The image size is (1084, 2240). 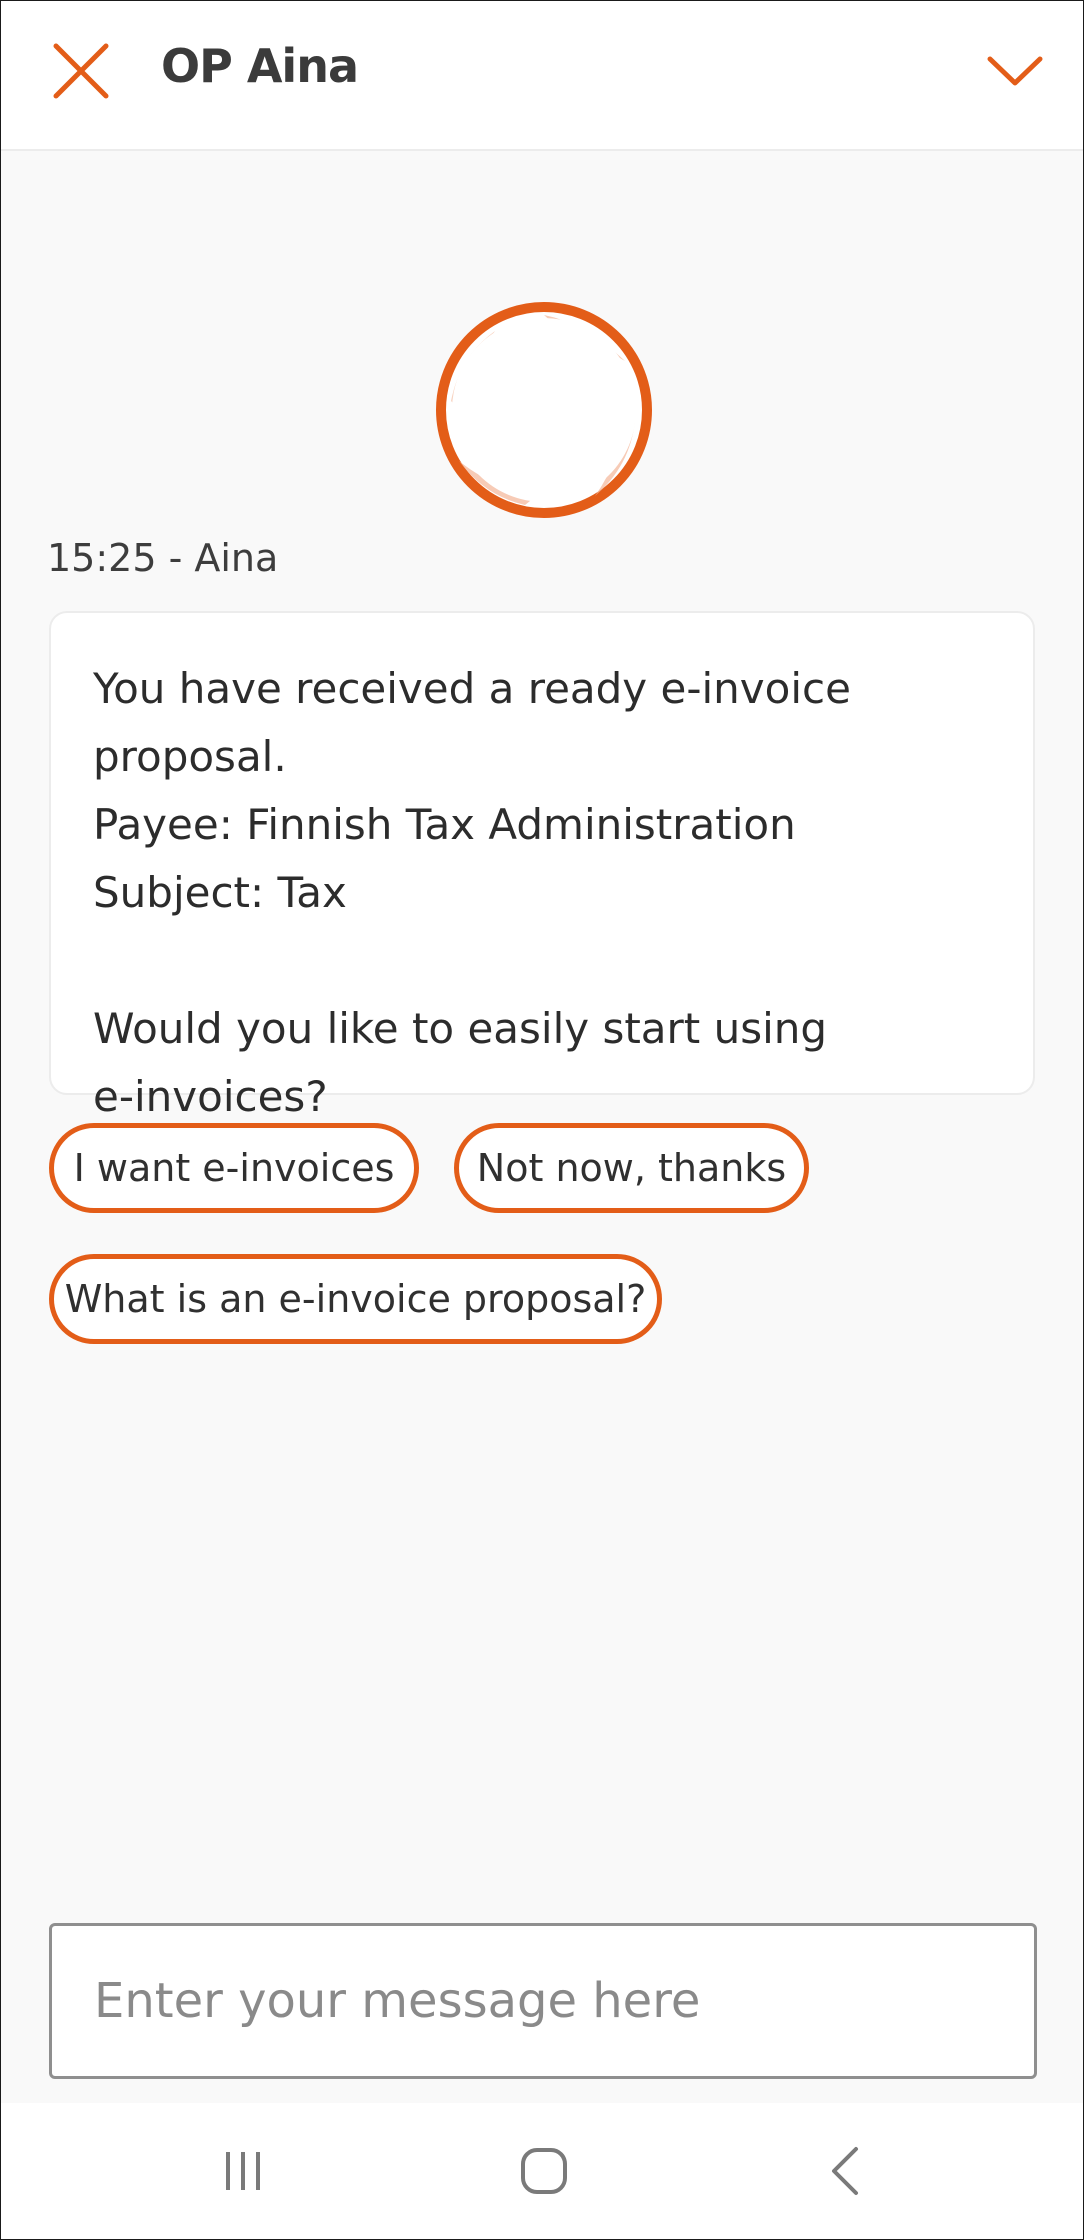 I want to click on page-title: OP Aina, so click(x=260, y=66).